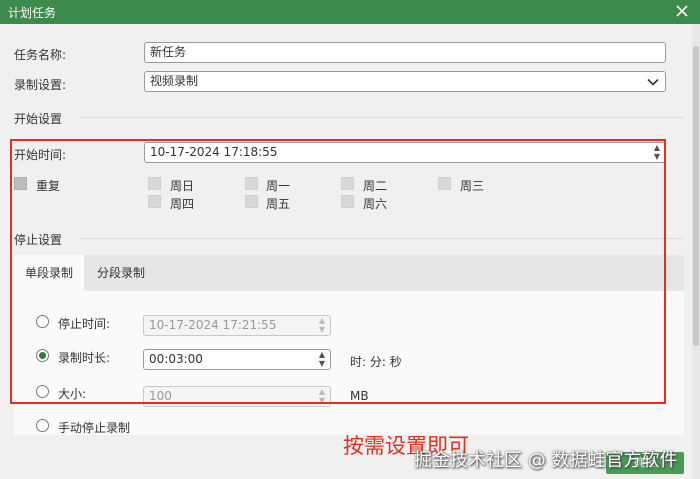 Image resolution: width=700 pixels, height=479 pixels. I want to click on close-icon, so click(682, 11).